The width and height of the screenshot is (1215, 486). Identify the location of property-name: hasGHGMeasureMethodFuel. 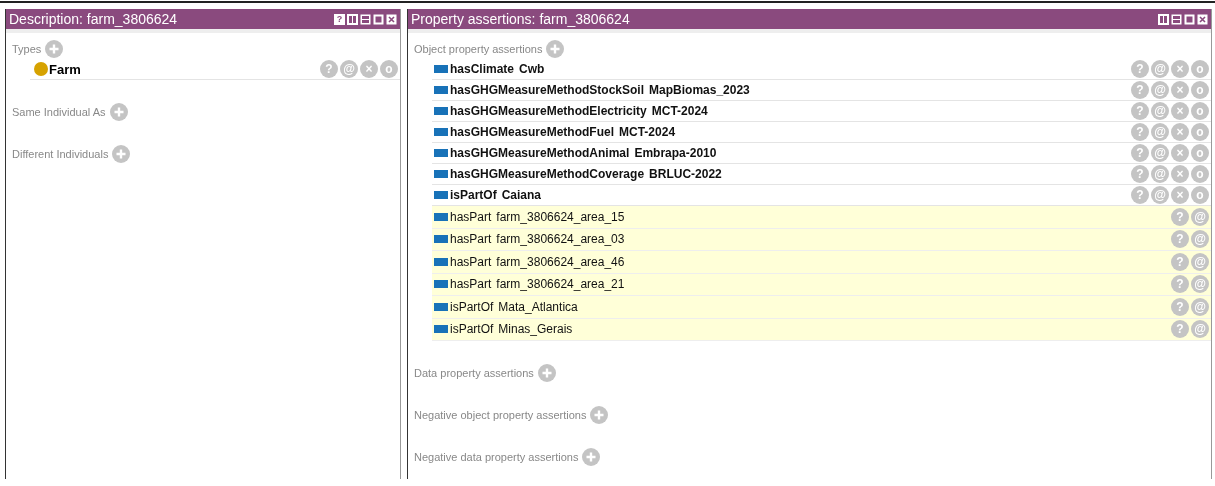
(532, 132).